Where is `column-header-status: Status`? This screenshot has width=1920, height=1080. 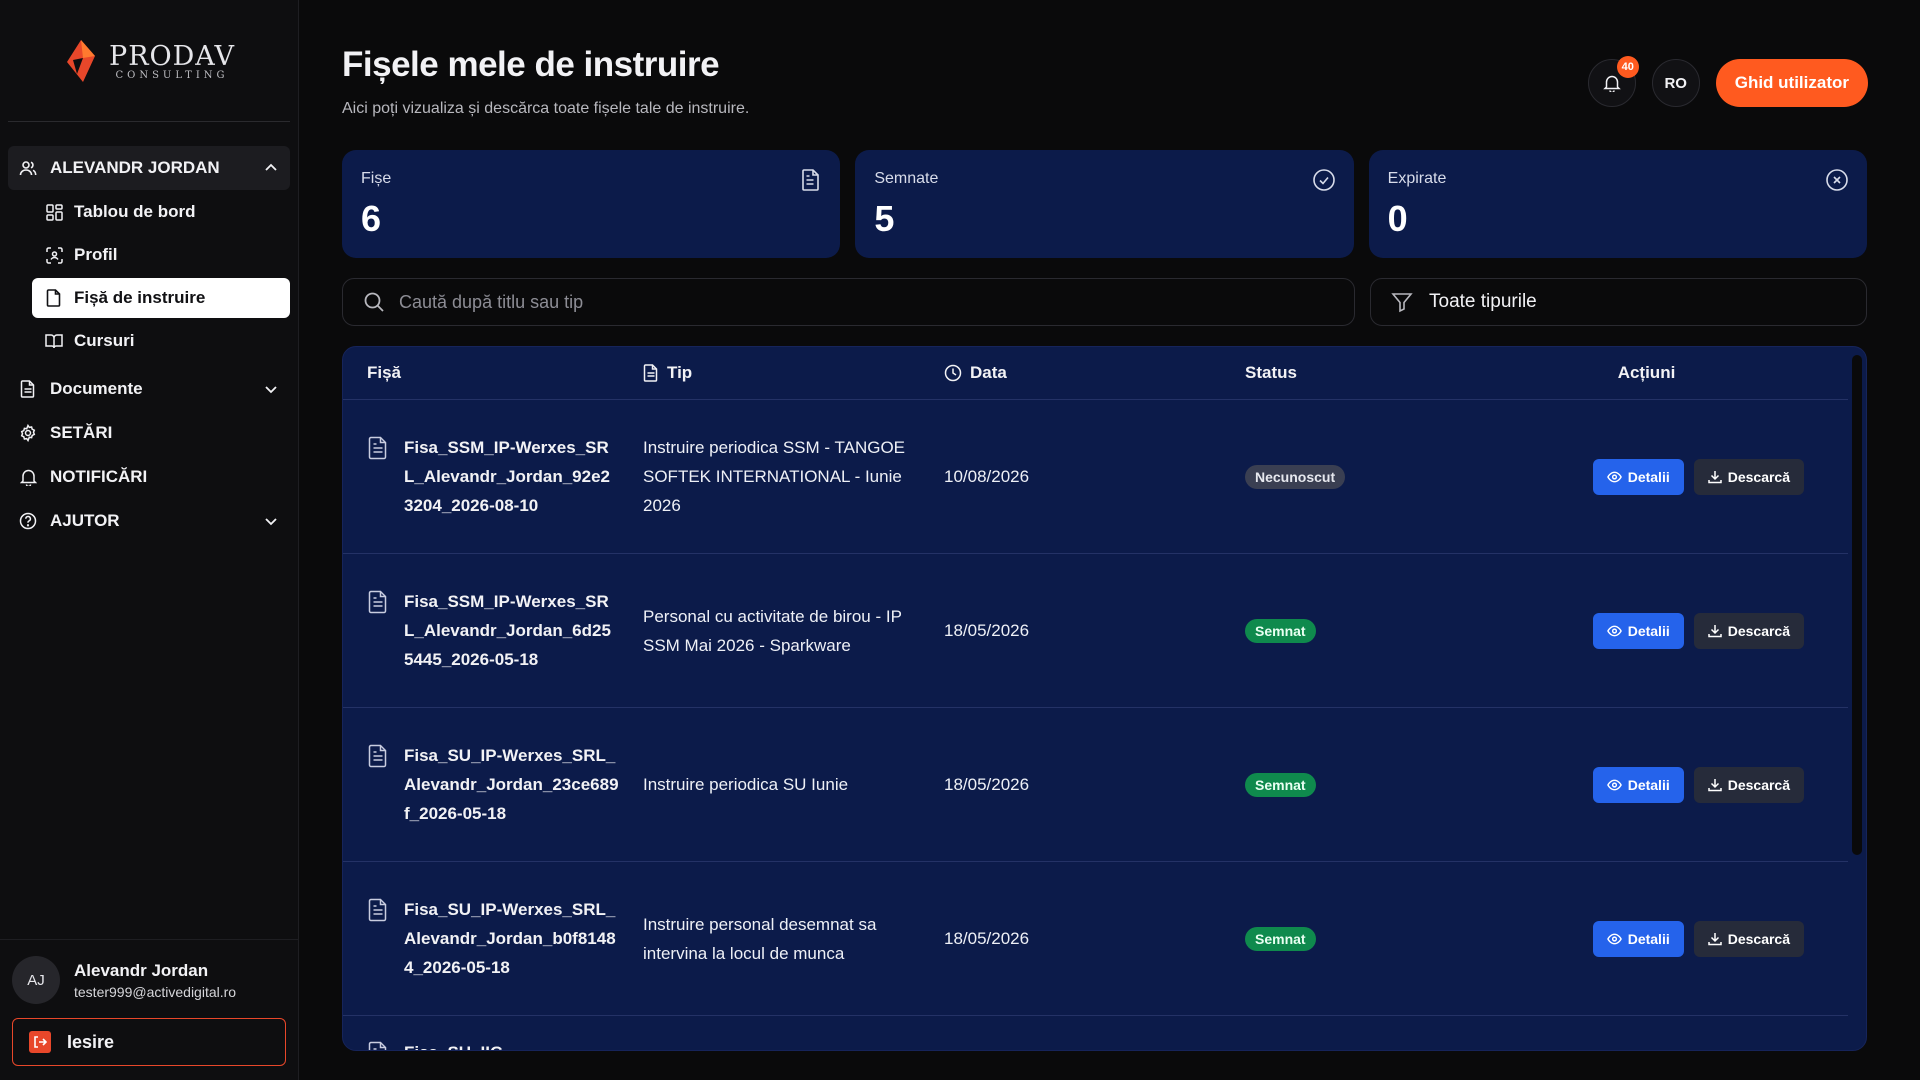 column-header-status: Status is located at coordinates (1360, 373).